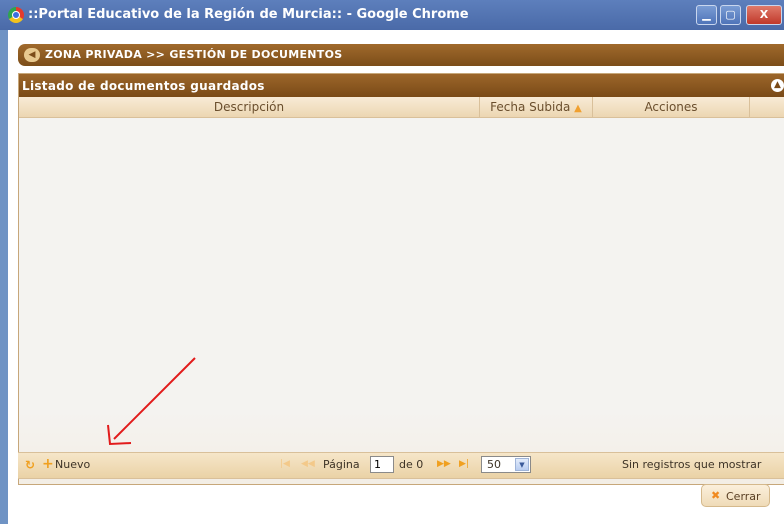  I want to click on next-page-icon: ▶▶, so click(444, 464).